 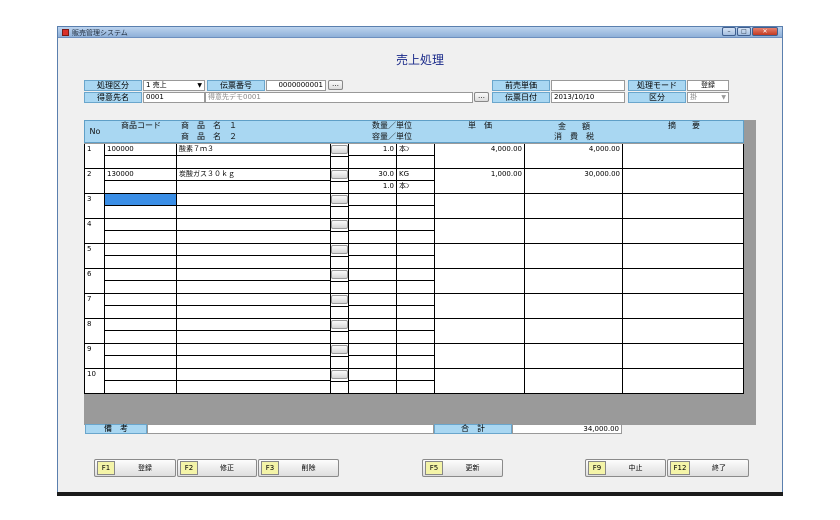 What do you see at coordinates (744, 31) in the screenshot?
I see `maximize-icon: □` at bounding box center [744, 31].